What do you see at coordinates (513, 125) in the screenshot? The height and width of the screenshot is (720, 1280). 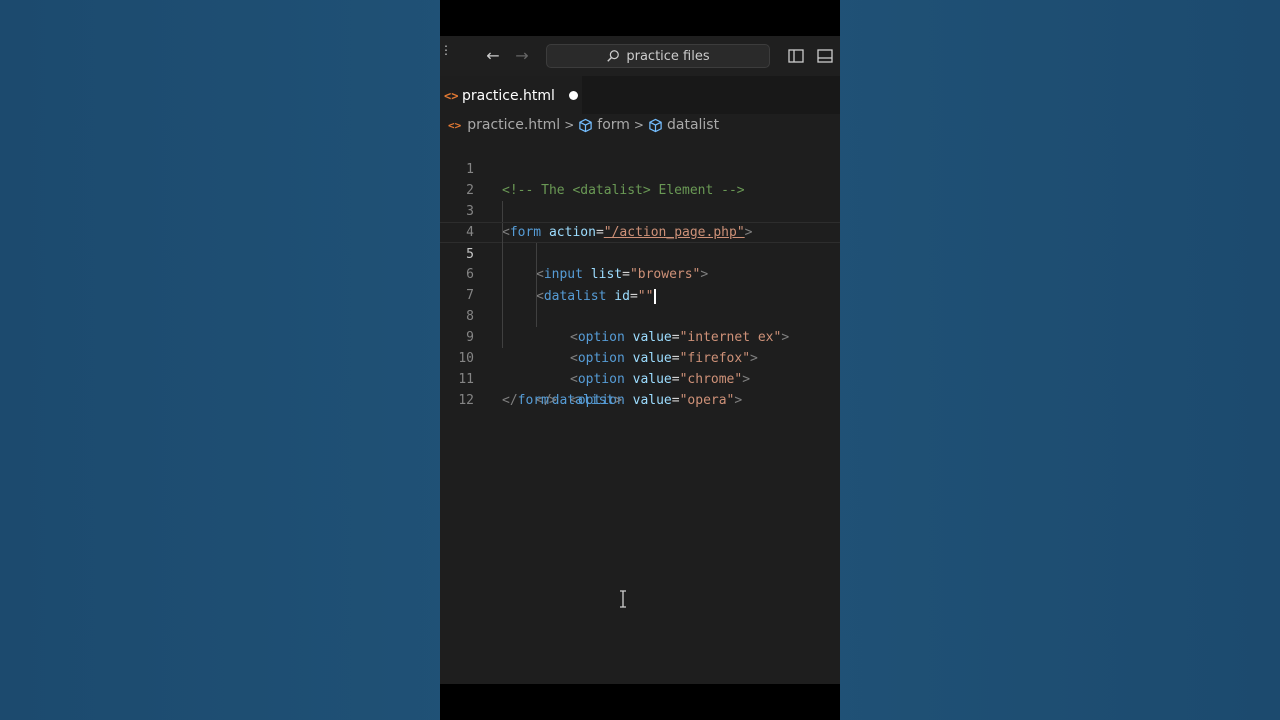 I see `breadcrumb-file: practice.html` at bounding box center [513, 125].